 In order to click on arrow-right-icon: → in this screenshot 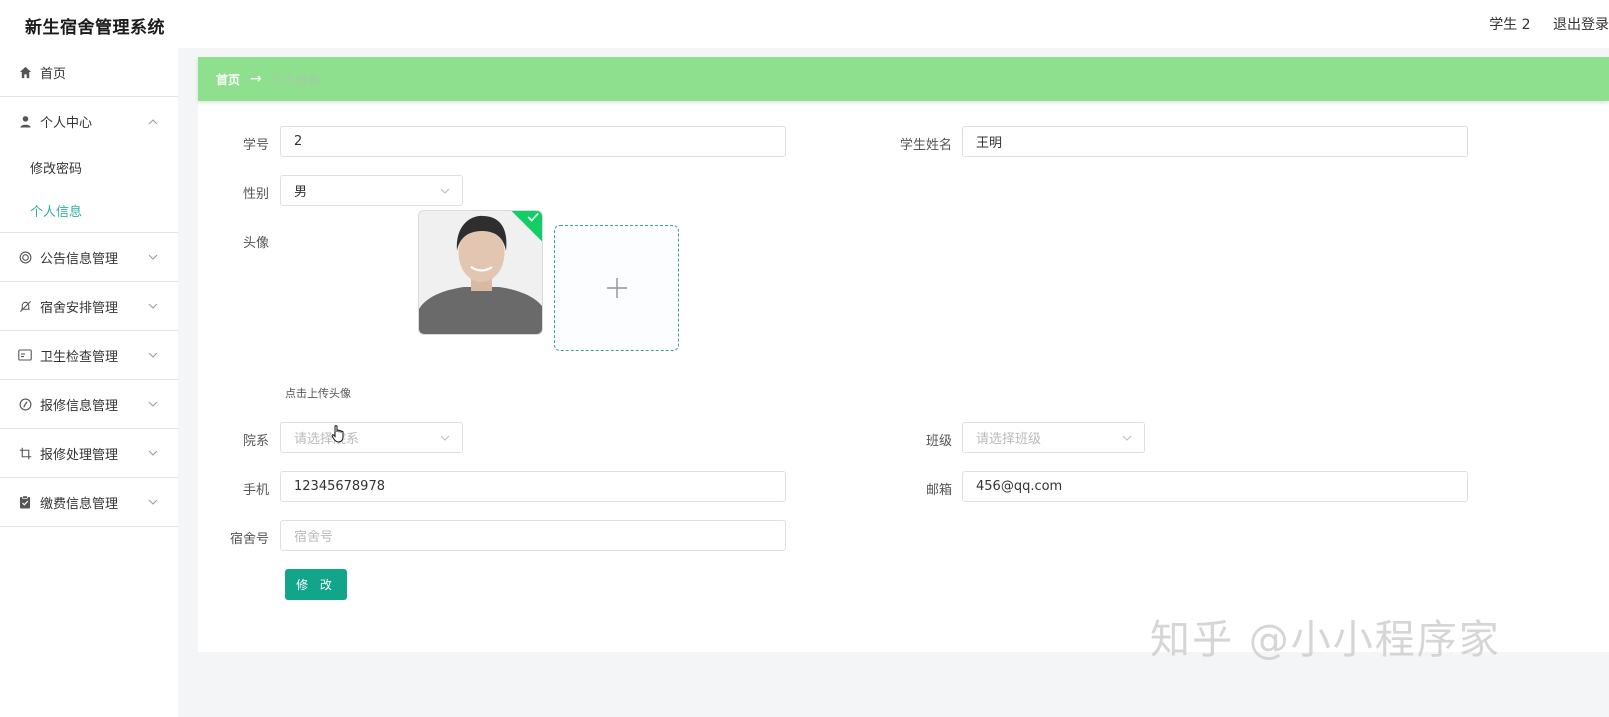, I will do `click(256, 79)`.